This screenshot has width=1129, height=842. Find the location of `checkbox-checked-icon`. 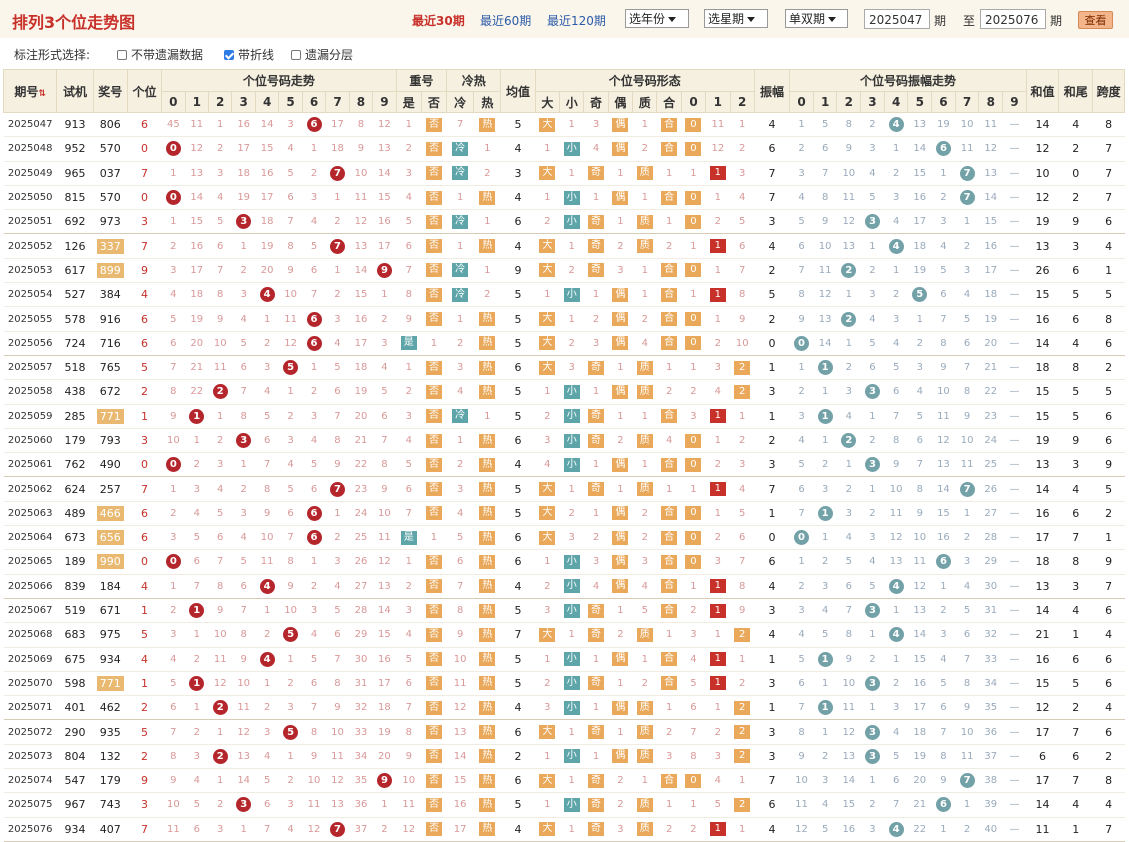

checkbox-checked-icon is located at coordinates (229, 55).